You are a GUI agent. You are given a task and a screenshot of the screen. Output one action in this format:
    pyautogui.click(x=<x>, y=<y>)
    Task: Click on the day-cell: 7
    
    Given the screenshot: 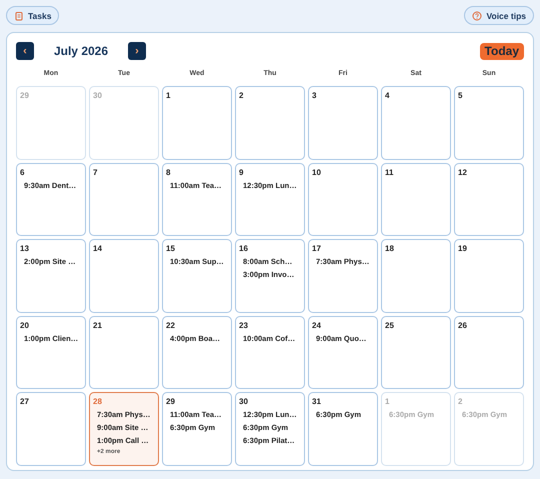 What is the action you would take?
    pyautogui.click(x=124, y=199)
    